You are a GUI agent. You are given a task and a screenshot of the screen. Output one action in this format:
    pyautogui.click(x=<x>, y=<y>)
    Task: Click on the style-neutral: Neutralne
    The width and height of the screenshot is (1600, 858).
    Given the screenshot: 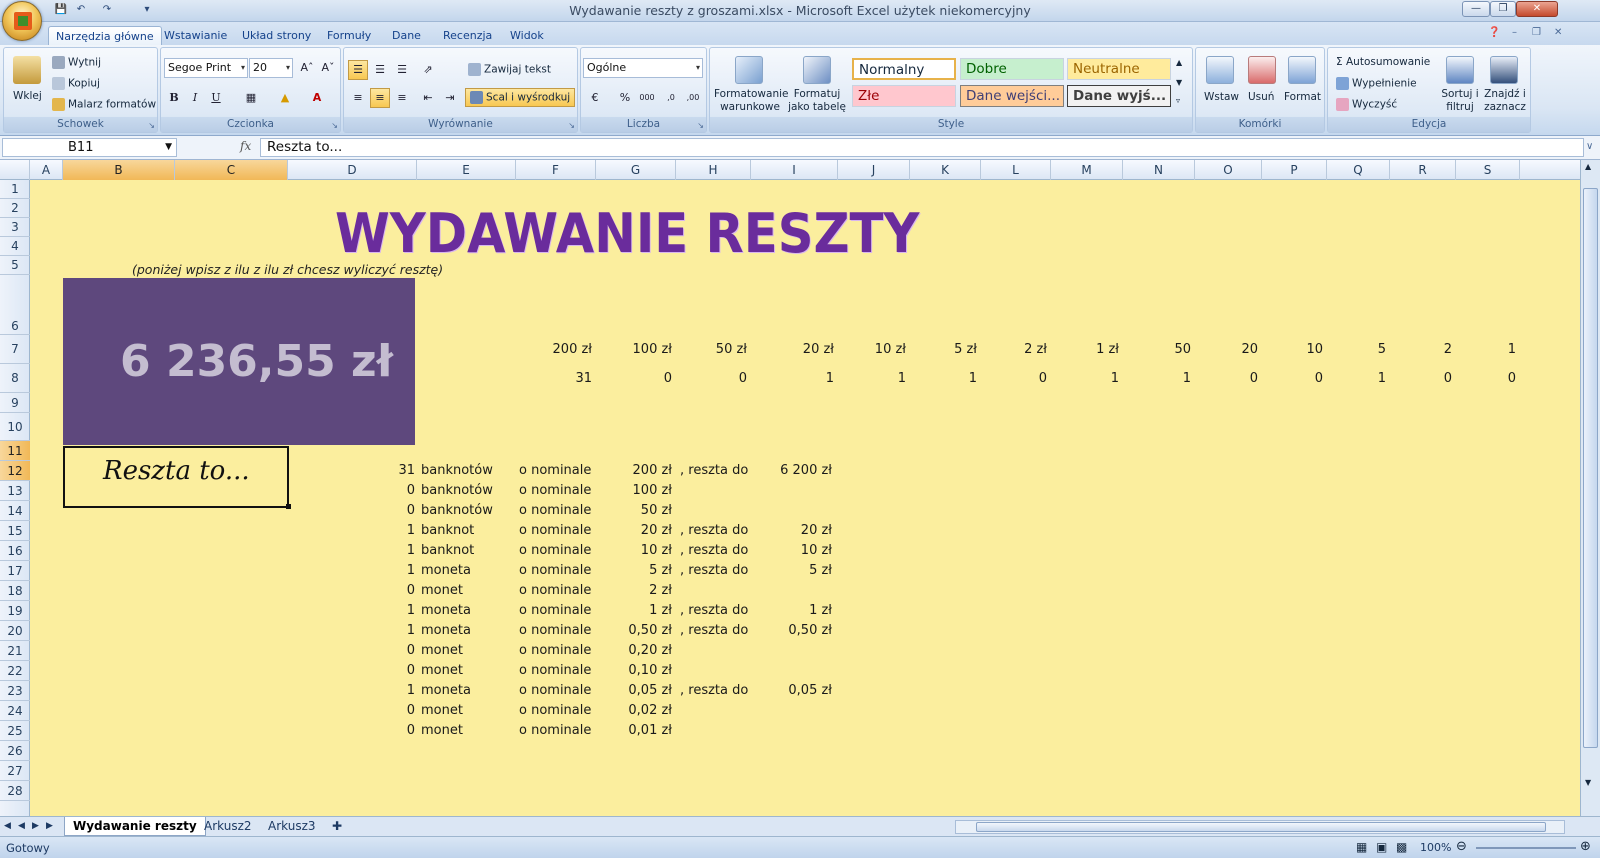 What is the action you would take?
    pyautogui.click(x=1119, y=69)
    